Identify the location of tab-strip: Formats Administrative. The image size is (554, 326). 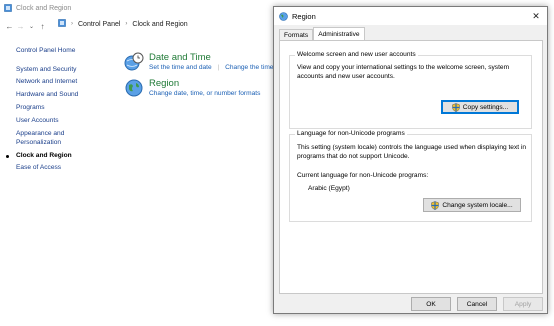
(322, 33).